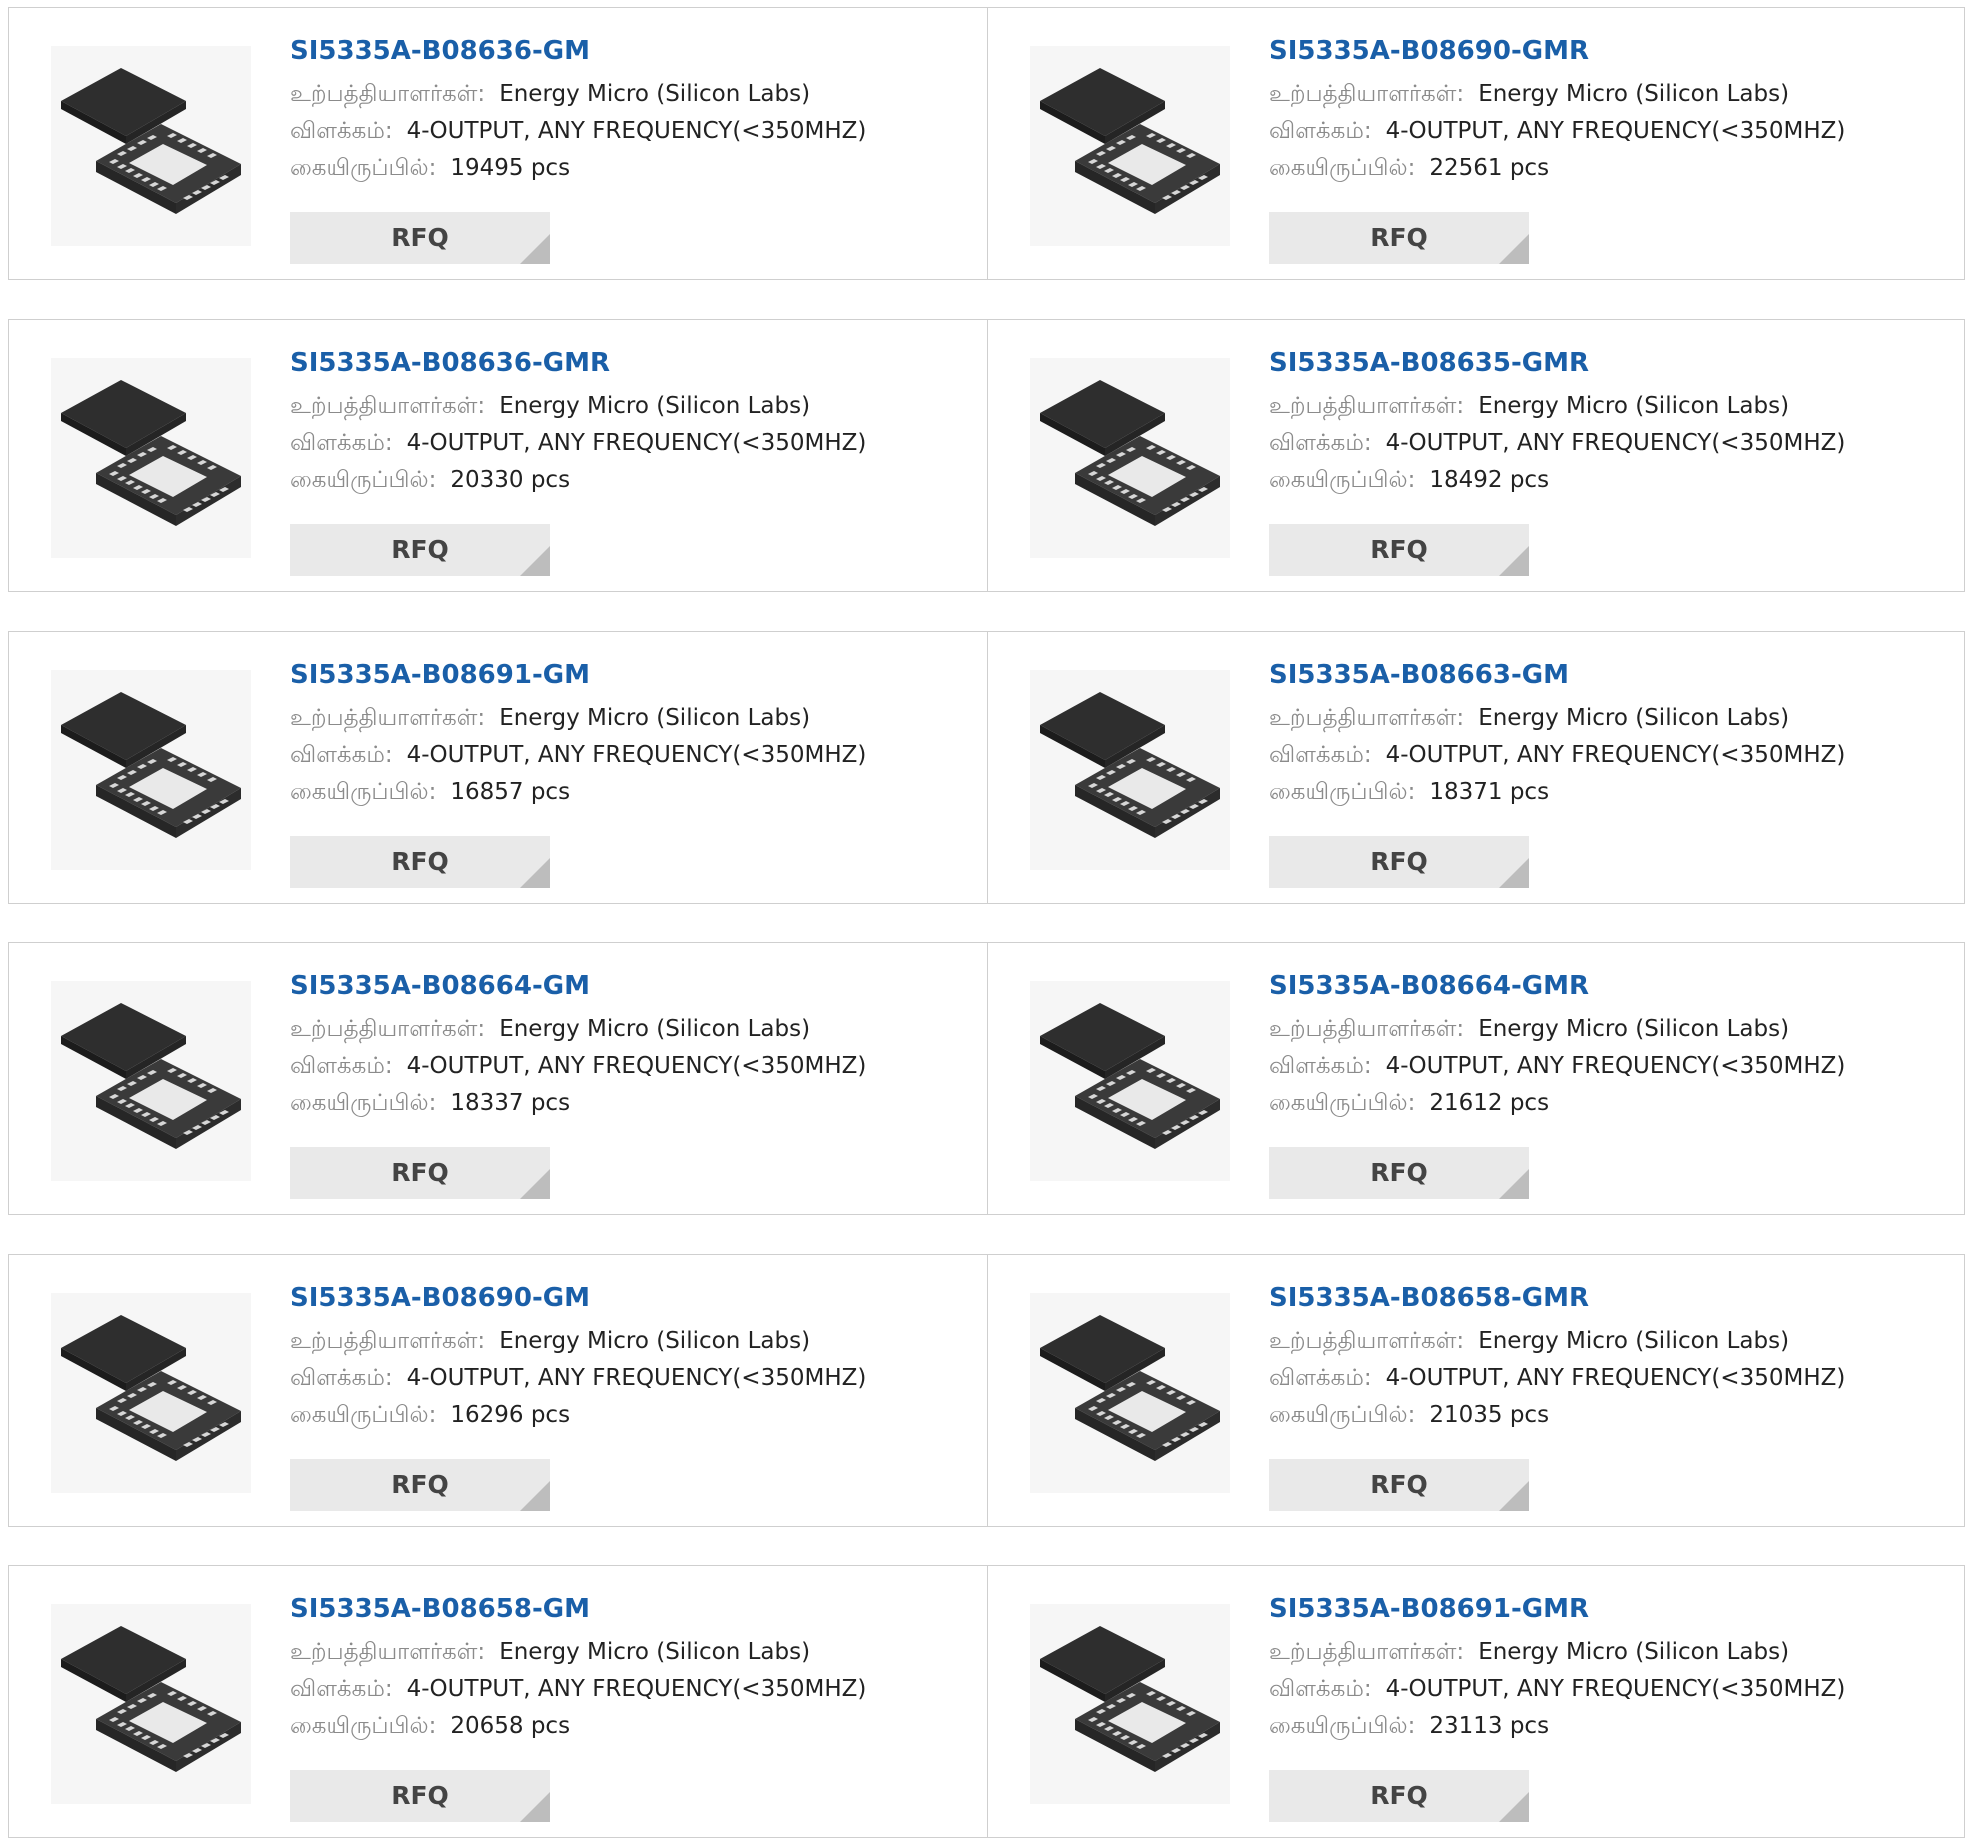  Describe the element at coordinates (1419, 675) in the screenshot. I see `part-number-link: SI5335A-B08663-GM` at that location.